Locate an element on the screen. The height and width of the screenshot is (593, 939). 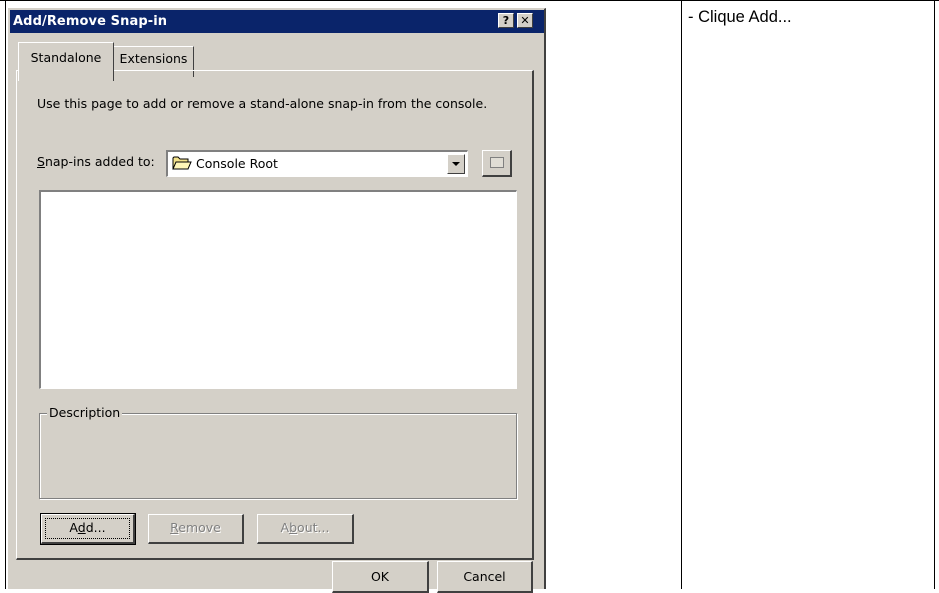
close-icon: ✕ is located at coordinates (525, 20).